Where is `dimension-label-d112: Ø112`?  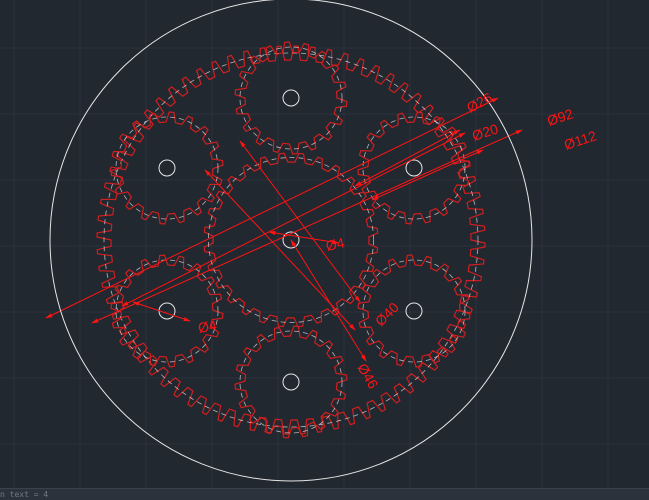
dimension-label-d112: Ø112 is located at coordinates (580, 140).